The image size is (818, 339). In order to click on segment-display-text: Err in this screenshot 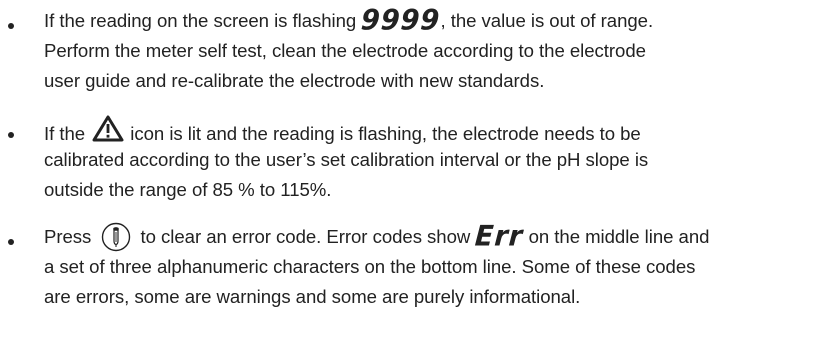, I will do `click(499, 236)`.